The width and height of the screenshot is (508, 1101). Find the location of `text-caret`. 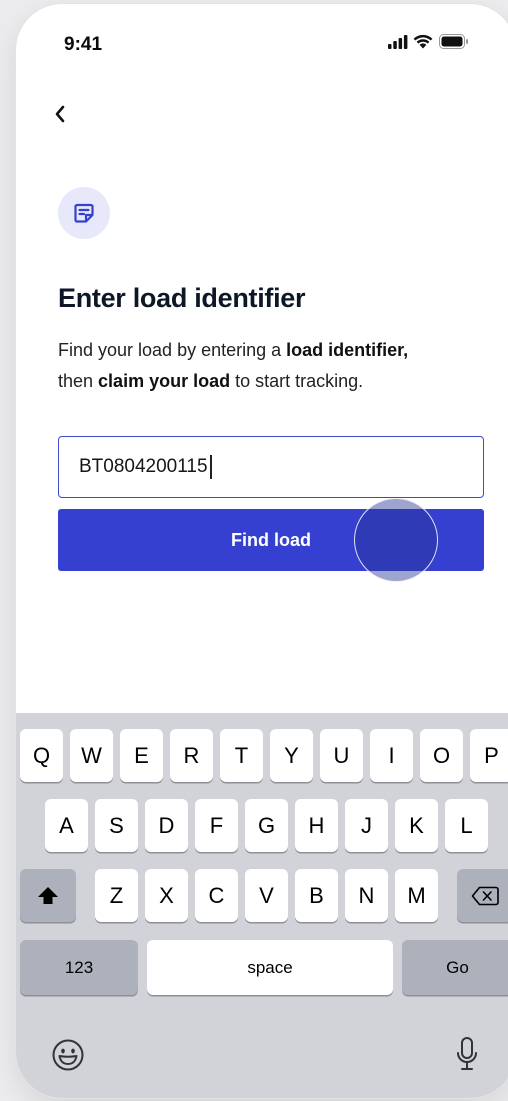

text-caret is located at coordinates (210, 467).